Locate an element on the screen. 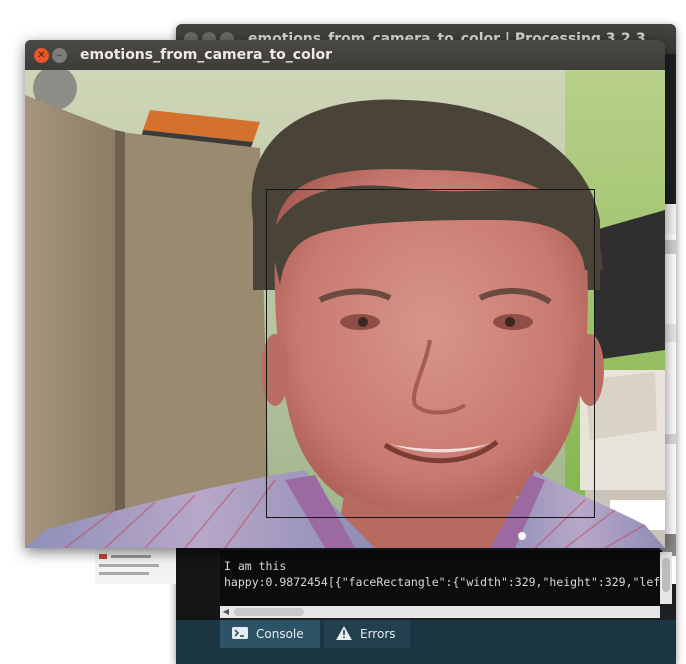  tab-console: Console is located at coordinates (270, 634).